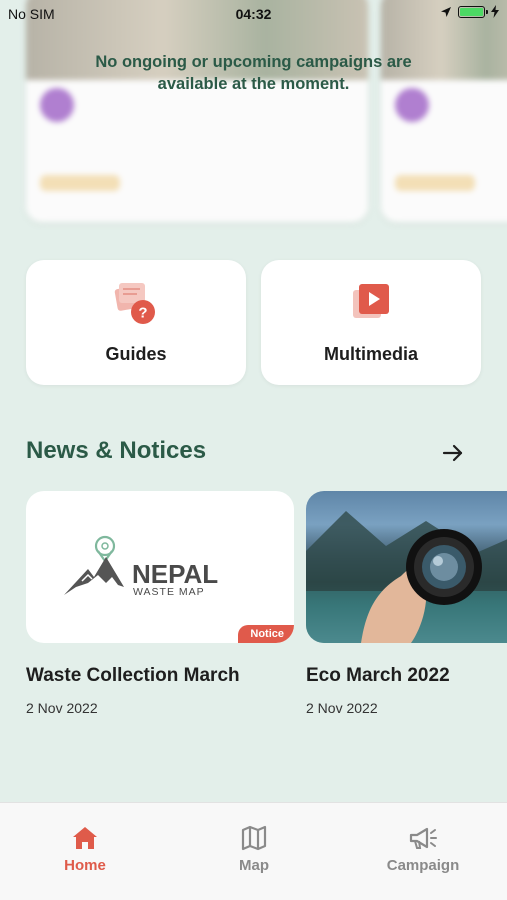  I want to click on bottom-nav: Home Map Campaign, so click(253, 851).